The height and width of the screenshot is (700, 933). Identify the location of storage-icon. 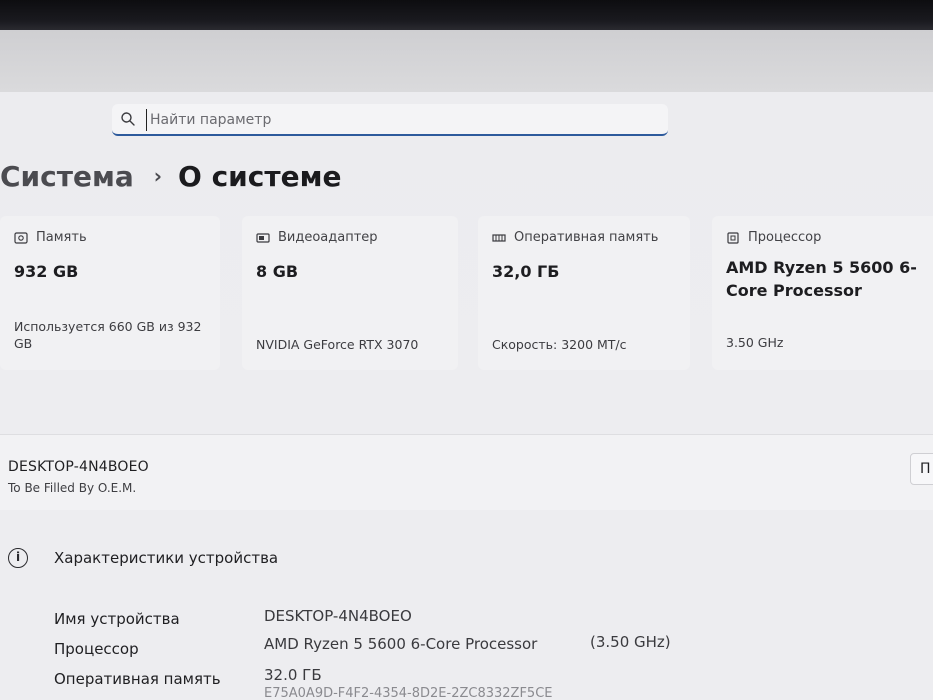
(21, 237).